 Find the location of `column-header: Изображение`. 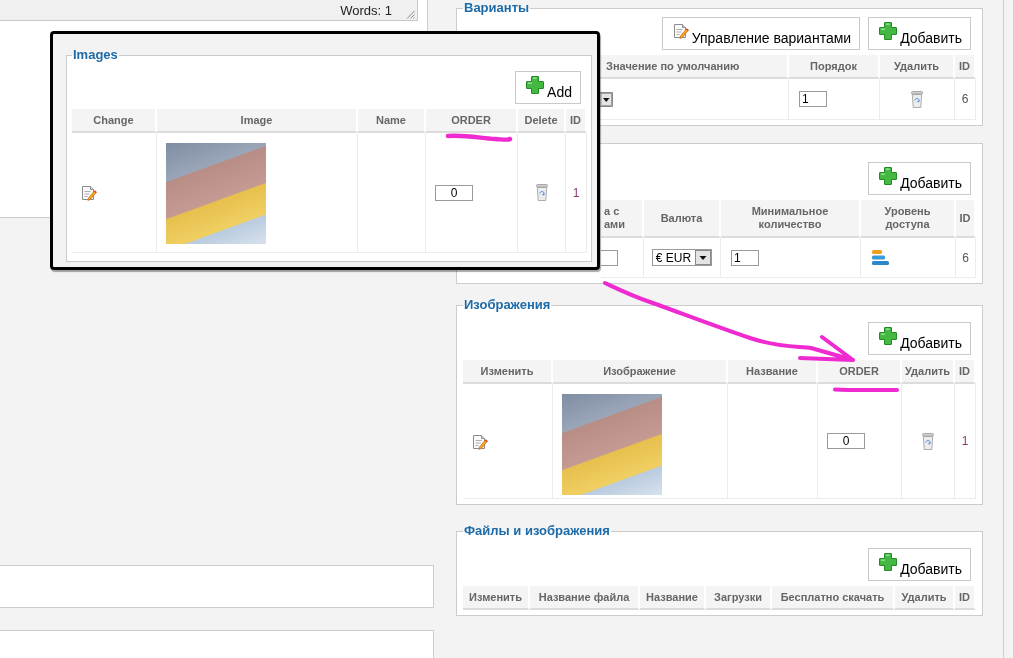

column-header: Изображение is located at coordinates (640, 372).